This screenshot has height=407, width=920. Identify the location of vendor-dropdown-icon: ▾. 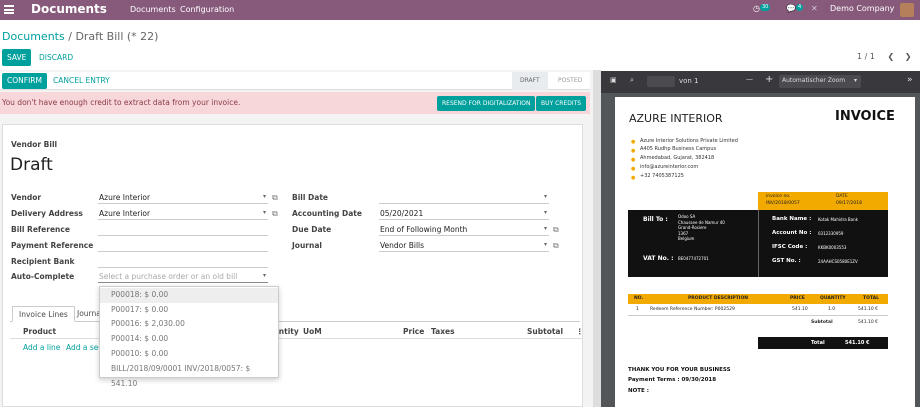
(264, 196).